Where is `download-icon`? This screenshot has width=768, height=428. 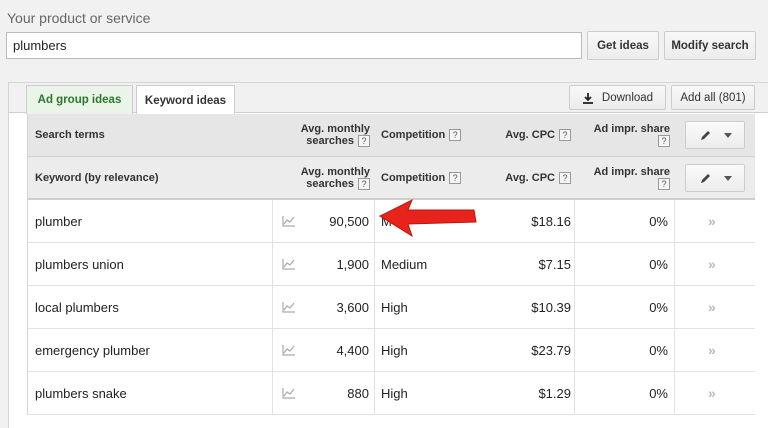 download-icon is located at coordinates (587, 98).